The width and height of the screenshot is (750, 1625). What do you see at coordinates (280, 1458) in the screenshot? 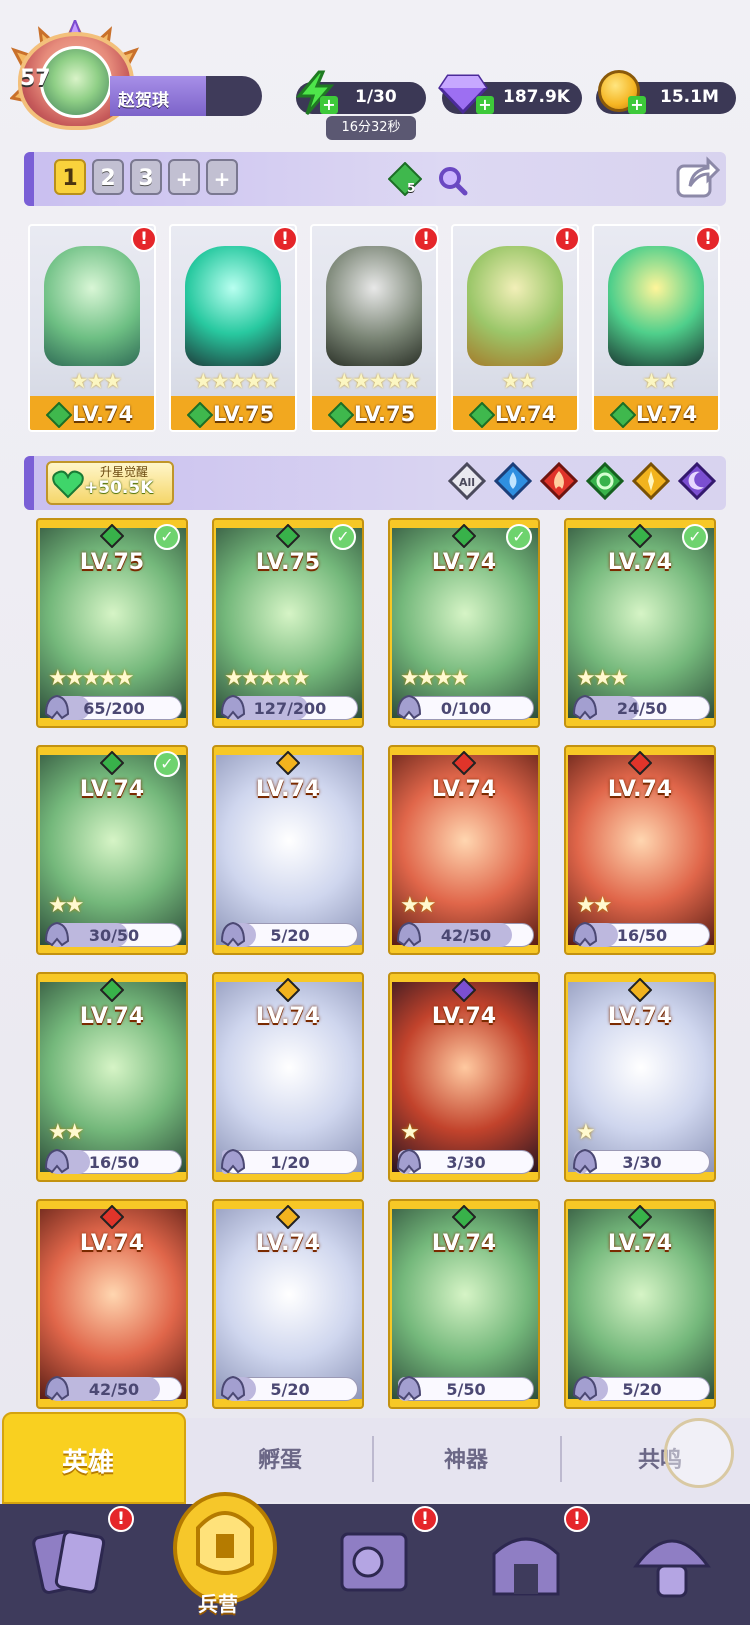
I see `tab-hatch: 孵蛋` at bounding box center [280, 1458].